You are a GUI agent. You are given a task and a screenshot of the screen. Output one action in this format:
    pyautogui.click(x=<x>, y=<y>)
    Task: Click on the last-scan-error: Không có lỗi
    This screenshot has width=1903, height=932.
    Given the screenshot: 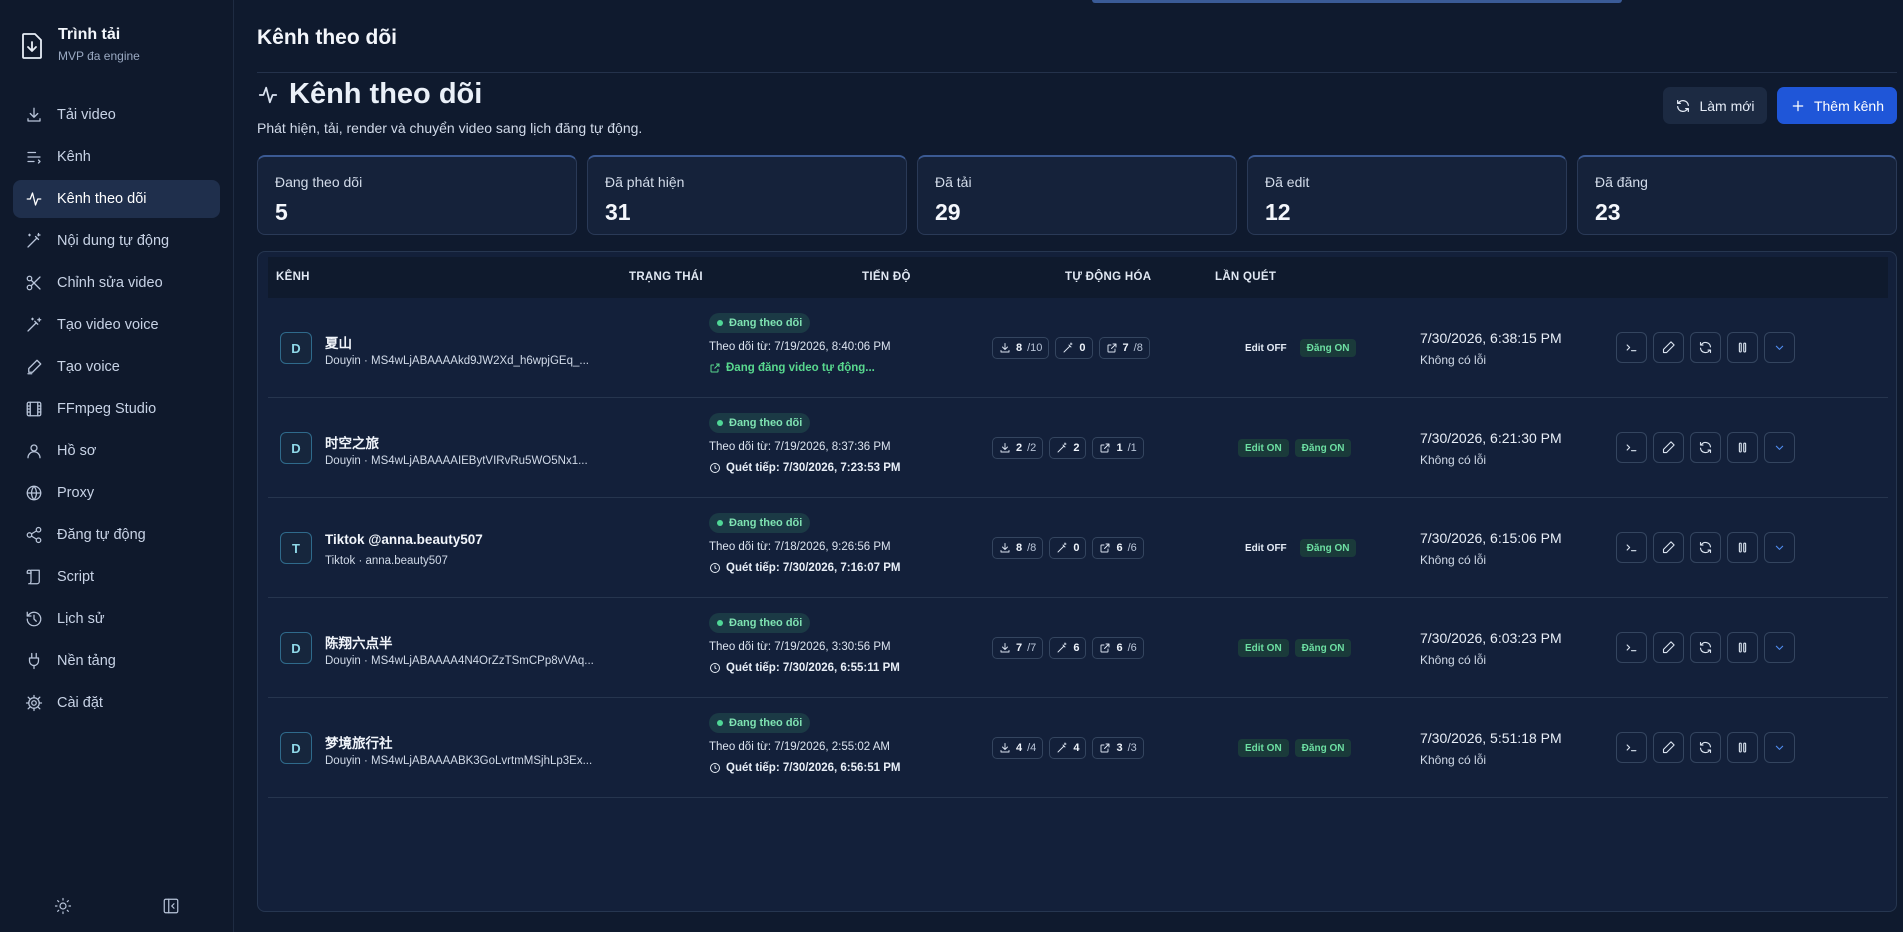 What is the action you would take?
    pyautogui.click(x=1453, y=360)
    